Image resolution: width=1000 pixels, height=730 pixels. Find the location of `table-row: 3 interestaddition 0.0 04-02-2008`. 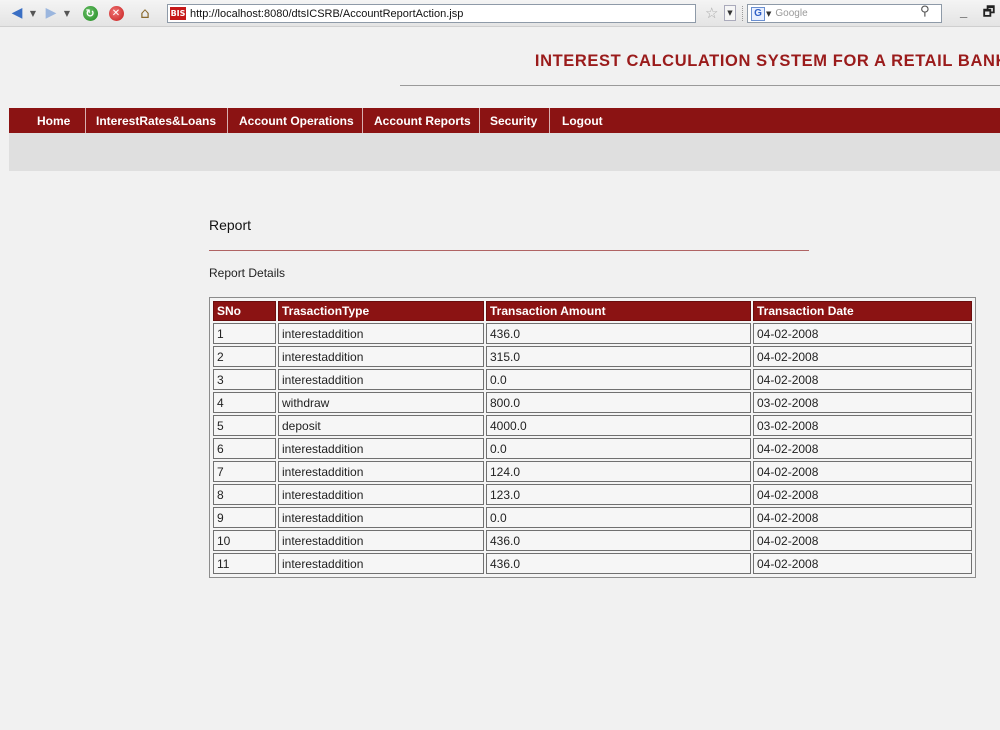

table-row: 3 interestaddition 0.0 04-02-2008 is located at coordinates (592, 379).